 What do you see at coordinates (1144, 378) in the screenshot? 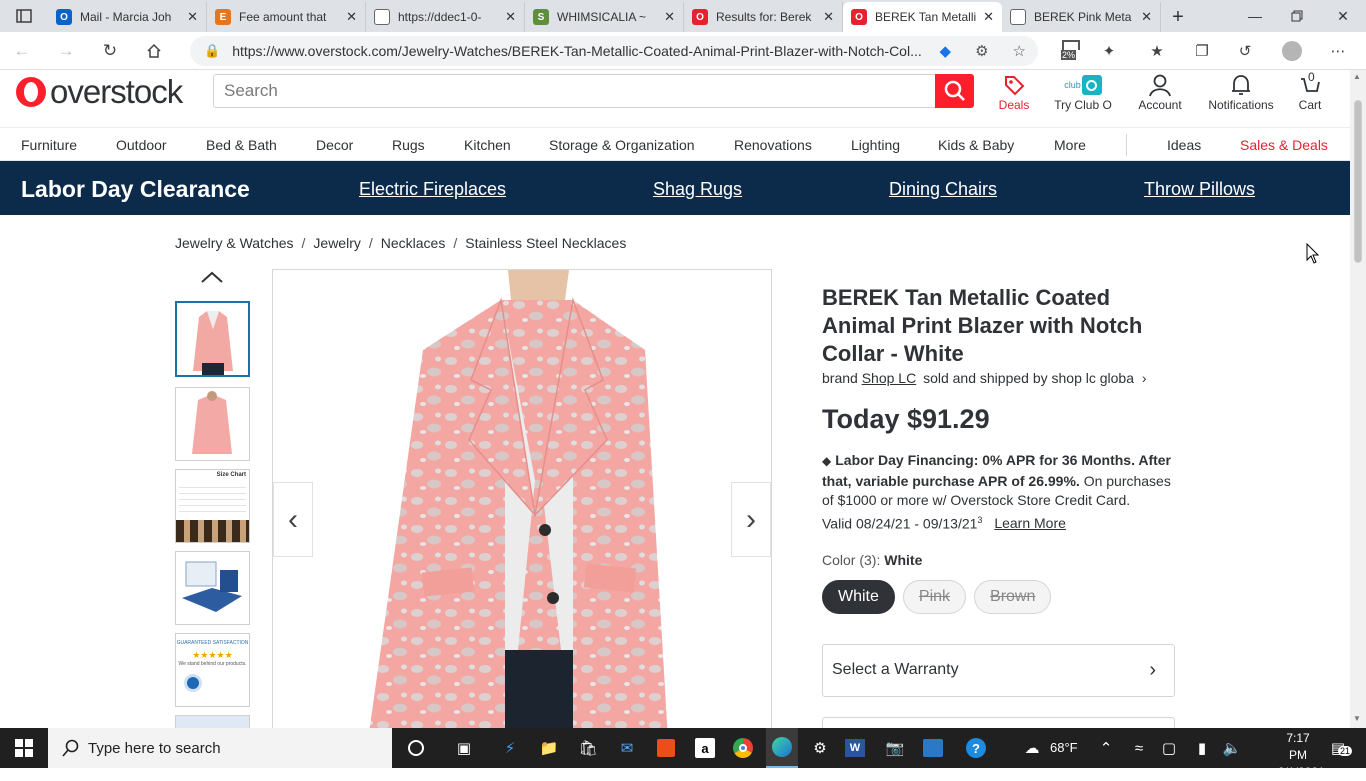
I see `chevron-right-icon: ›` at bounding box center [1144, 378].